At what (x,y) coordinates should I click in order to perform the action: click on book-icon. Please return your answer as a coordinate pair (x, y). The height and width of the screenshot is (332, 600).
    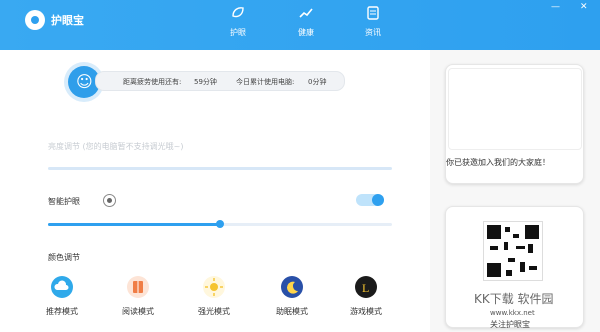
    Looking at the image, I should click on (138, 287).